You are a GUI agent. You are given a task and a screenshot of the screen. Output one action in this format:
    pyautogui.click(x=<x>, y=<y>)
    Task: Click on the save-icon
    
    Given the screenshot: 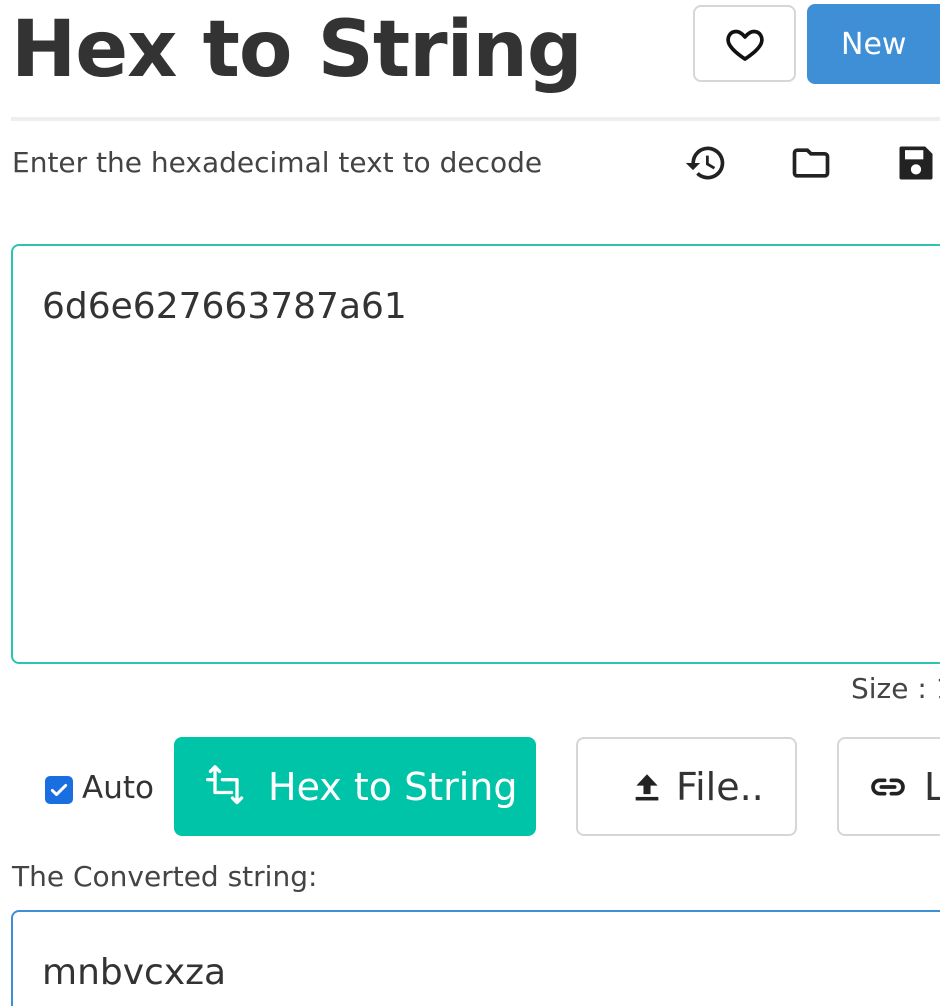 What is the action you would take?
    pyautogui.click(x=916, y=163)
    